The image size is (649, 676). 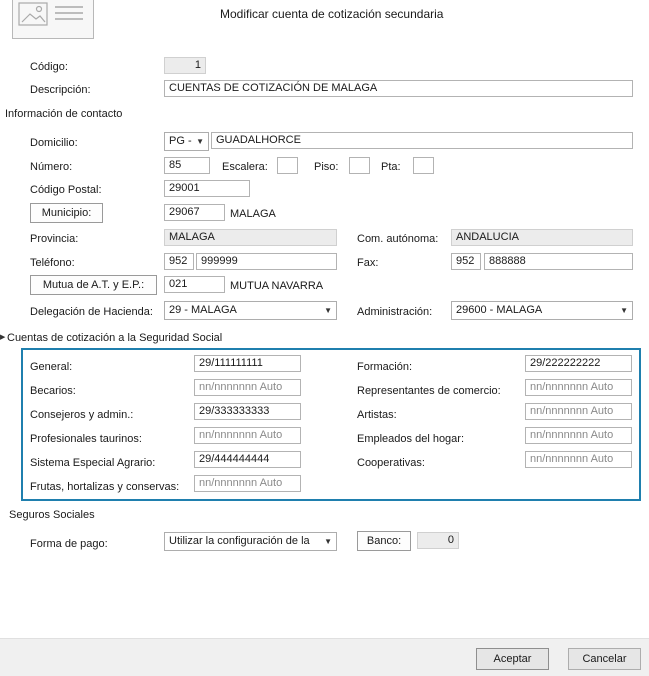 I want to click on banco-button: Banco:, so click(x=384, y=541).